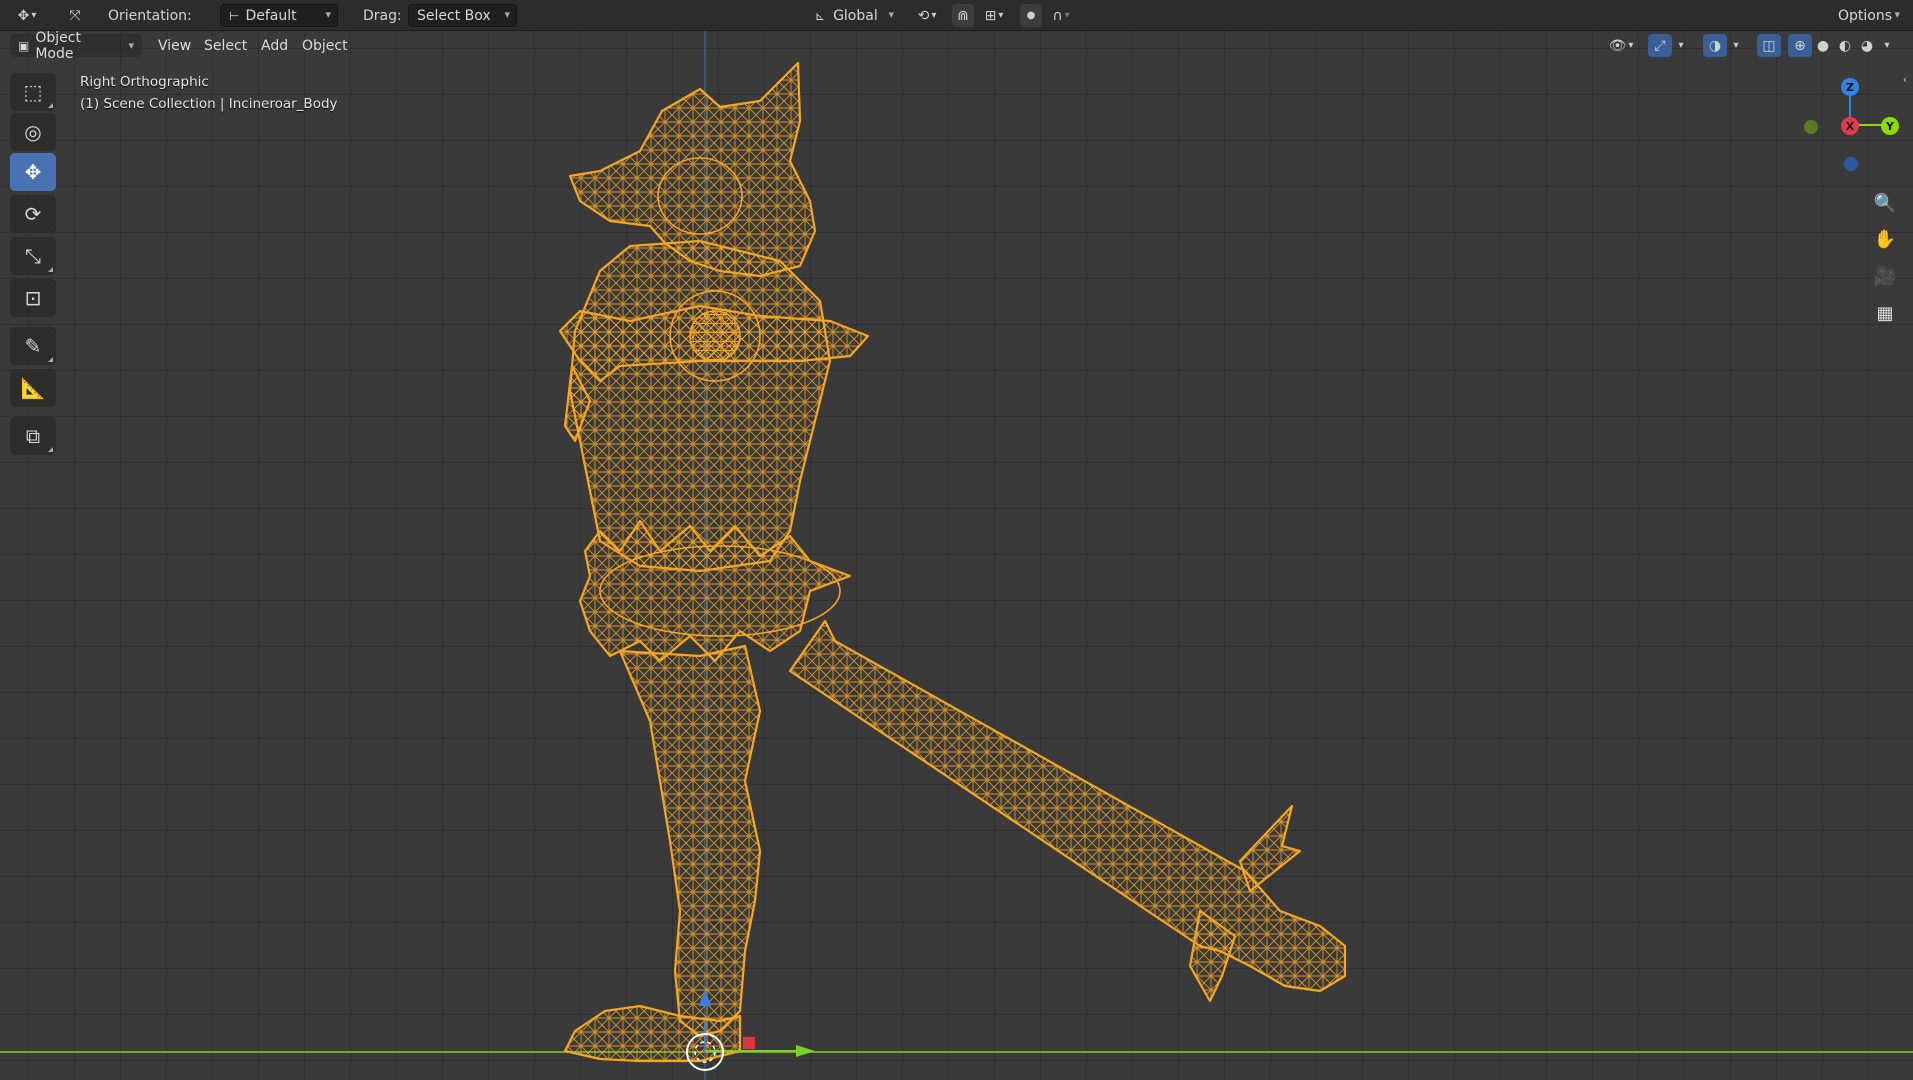  I want to click on gizmo-toggle: ⤢, so click(1660, 45).